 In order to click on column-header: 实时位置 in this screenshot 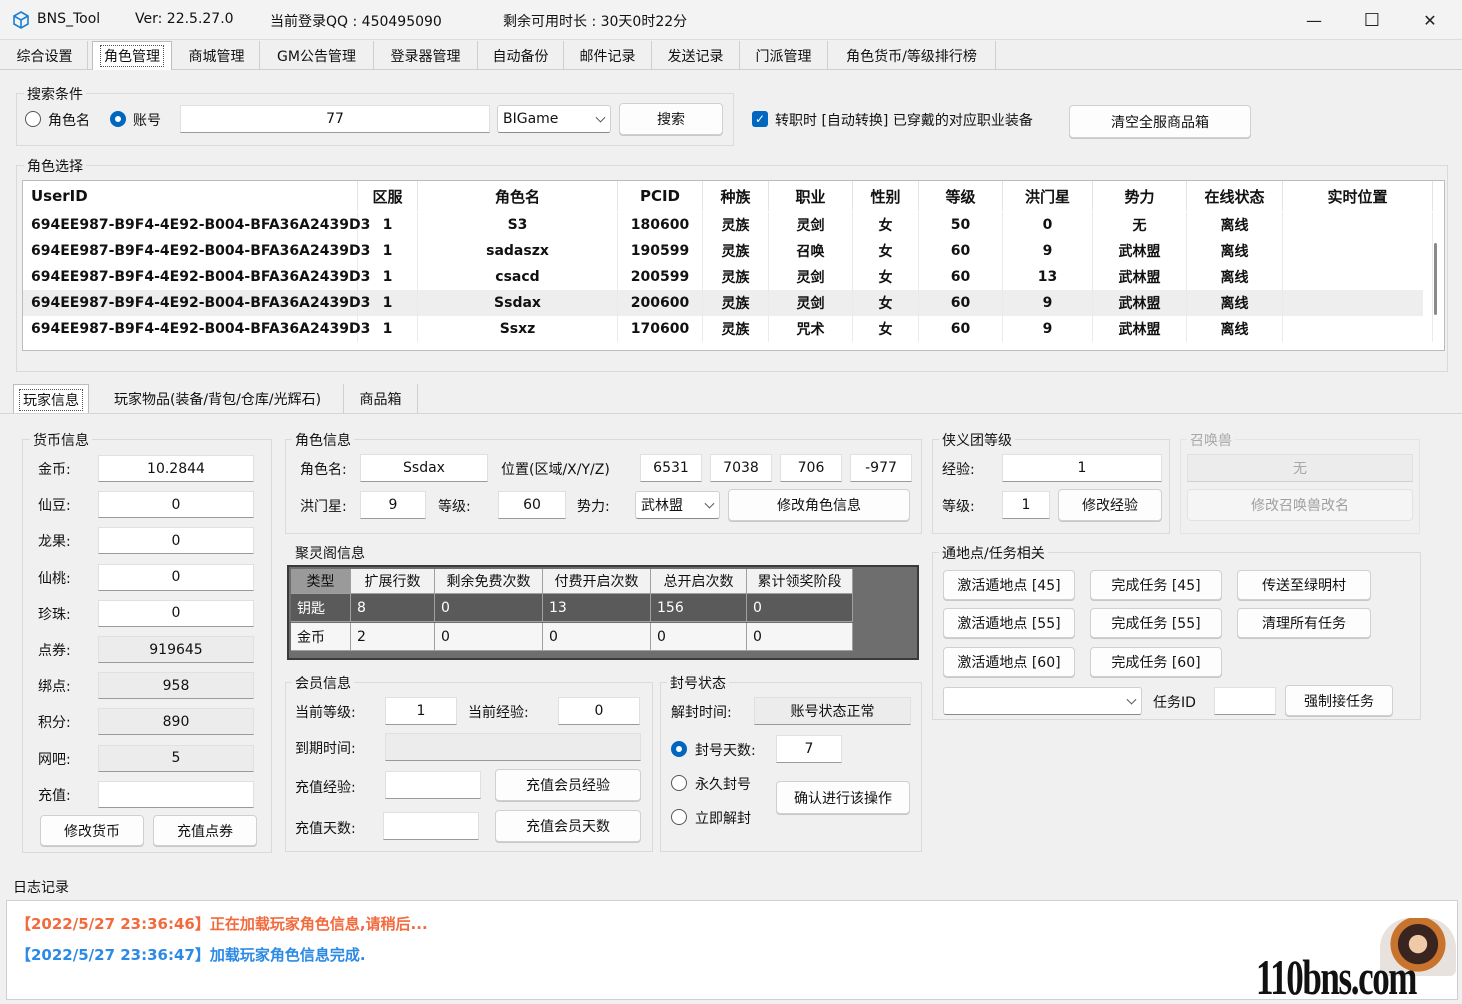, I will do `click(1358, 196)`.